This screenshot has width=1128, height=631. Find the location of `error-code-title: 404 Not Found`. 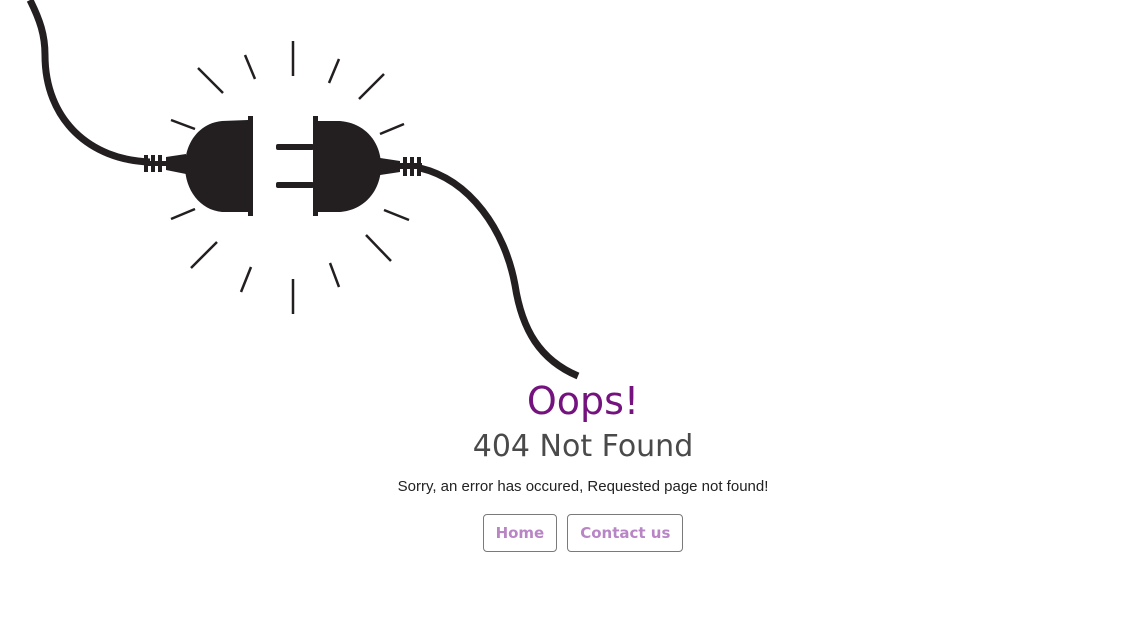

error-code-title: 404 Not Found is located at coordinates (583, 446).